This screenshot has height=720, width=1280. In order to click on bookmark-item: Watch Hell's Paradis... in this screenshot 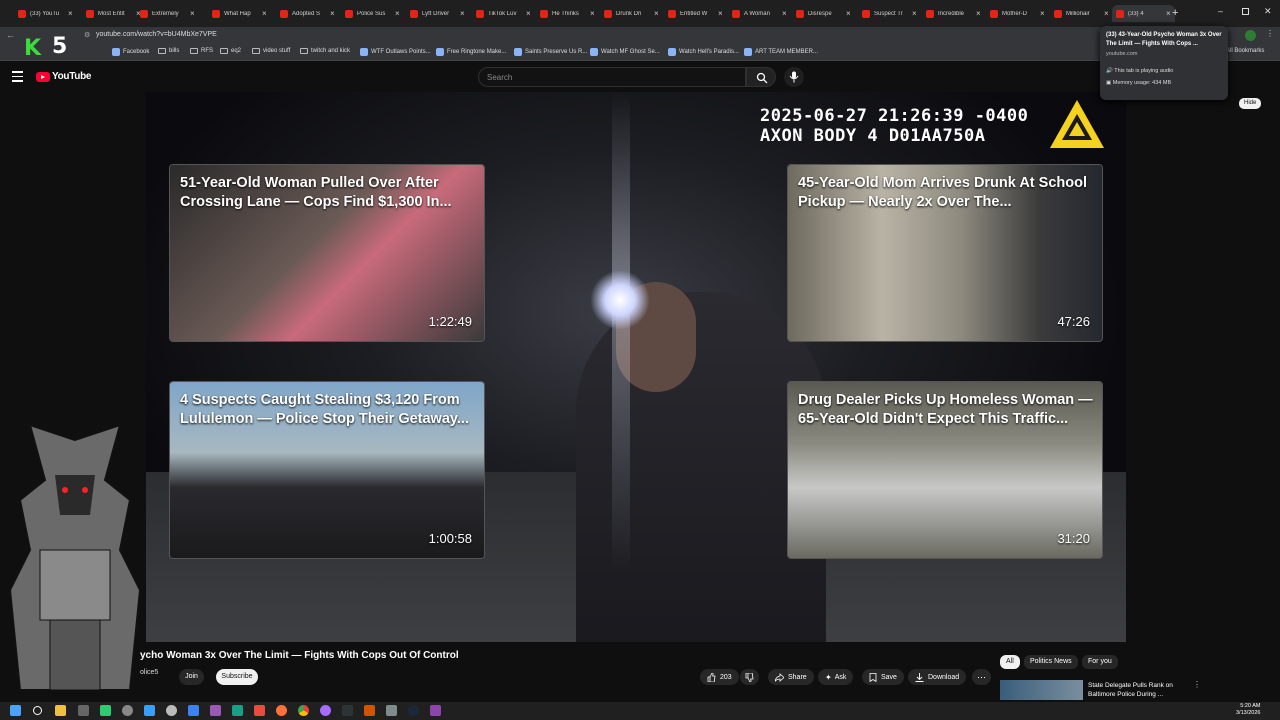, I will do `click(703, 52)`.